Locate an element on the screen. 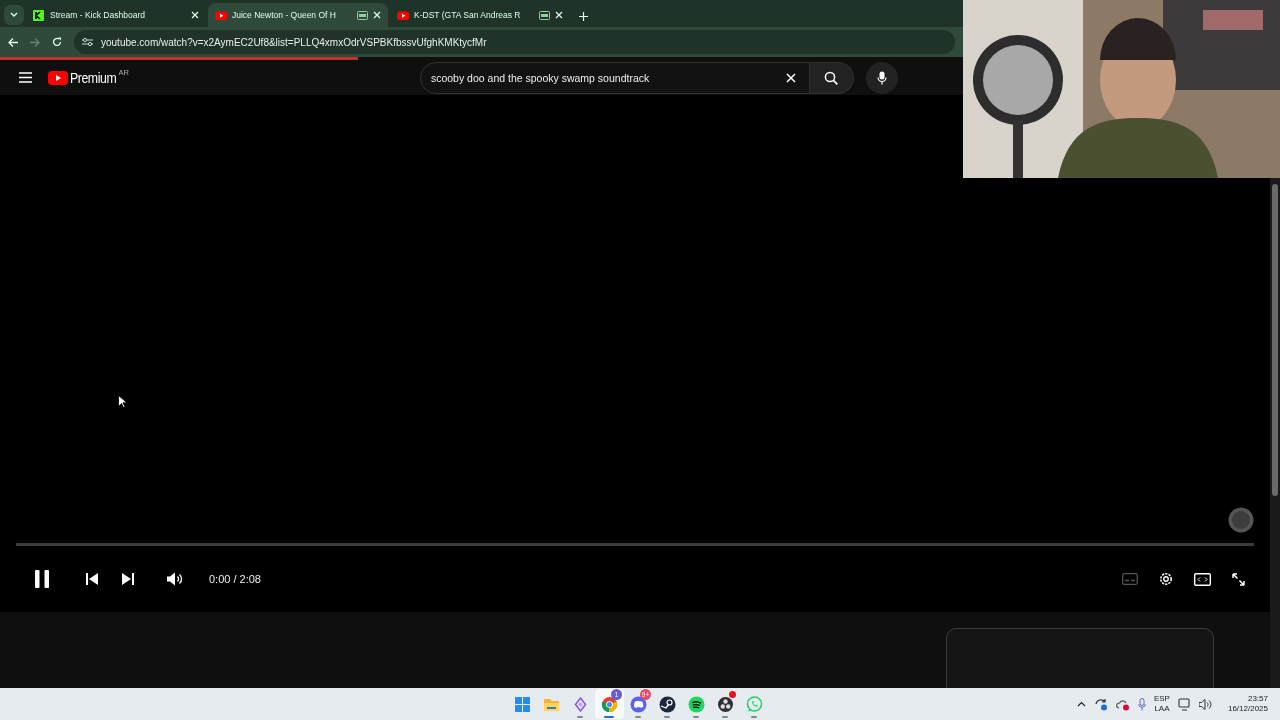  windows-start-icon is located at coordinates (522, 704).